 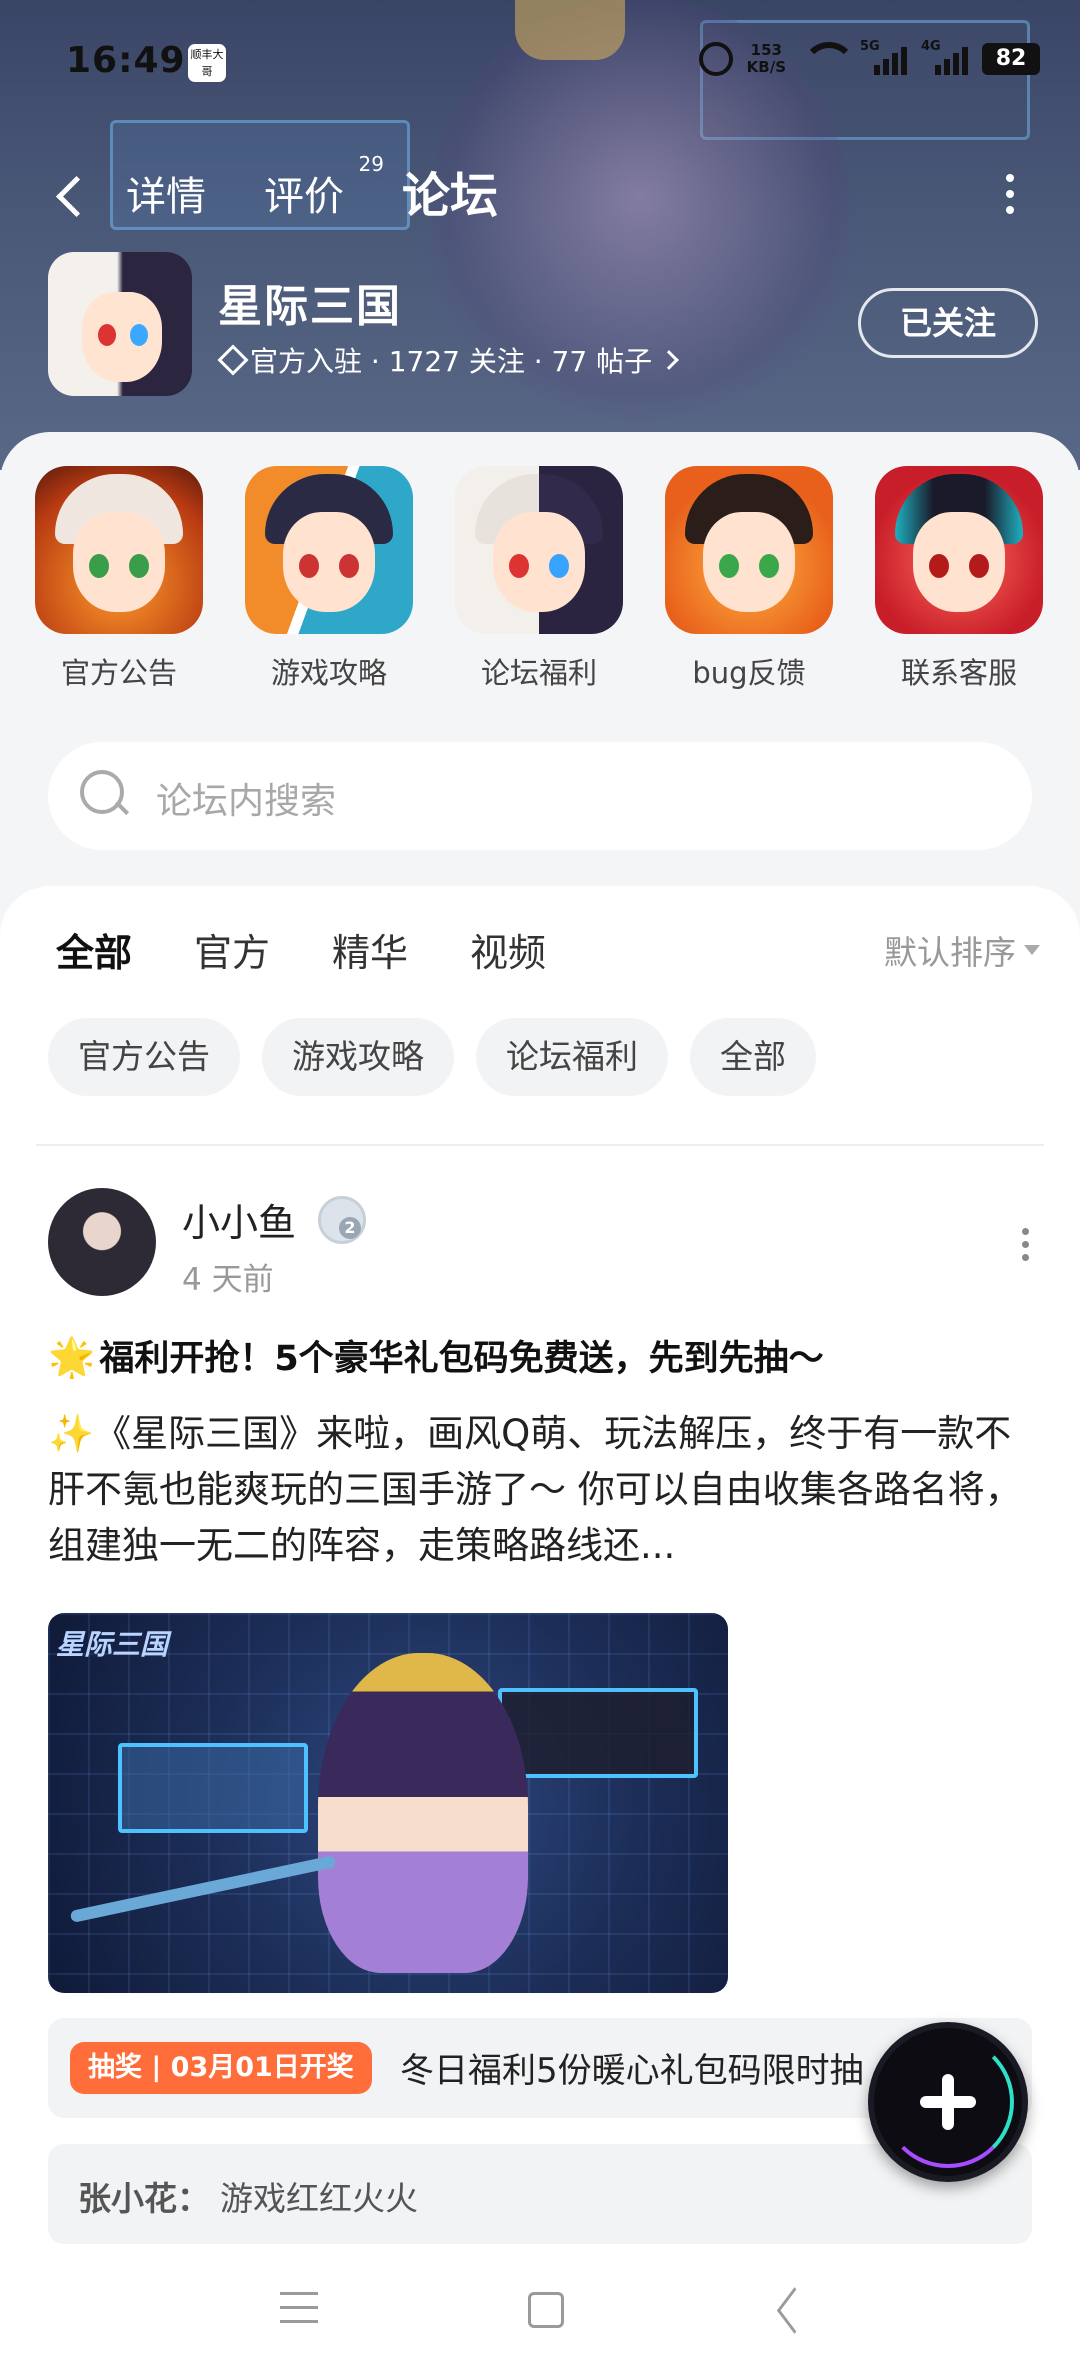 I want to click on comment-preview: 张小花： 游戏红红火火, so click(x=540, y=2194).